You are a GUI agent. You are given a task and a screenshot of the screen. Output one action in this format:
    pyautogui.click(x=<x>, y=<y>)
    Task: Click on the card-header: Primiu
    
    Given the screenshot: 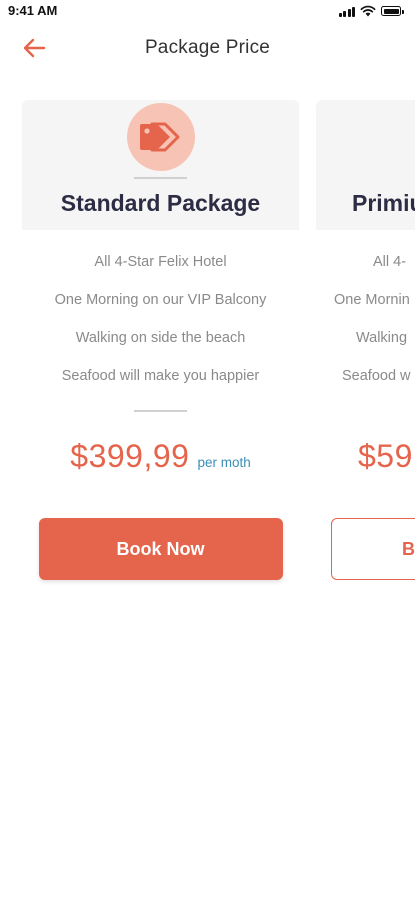 What is the action you would take?
    pyautogui.click(x=365, y=165)
    